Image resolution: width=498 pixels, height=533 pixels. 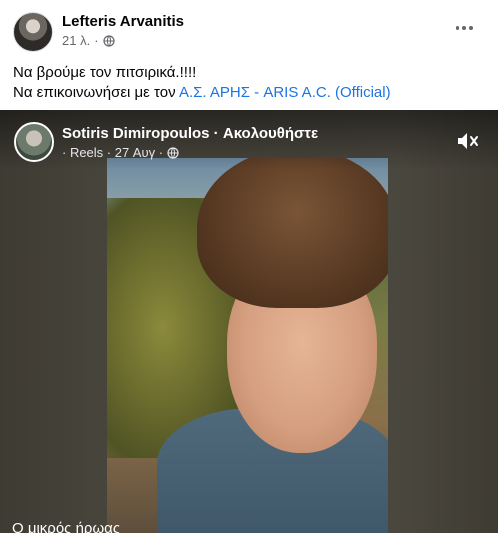 I want to click on video-author-avatar, so click(x=34, y=142).